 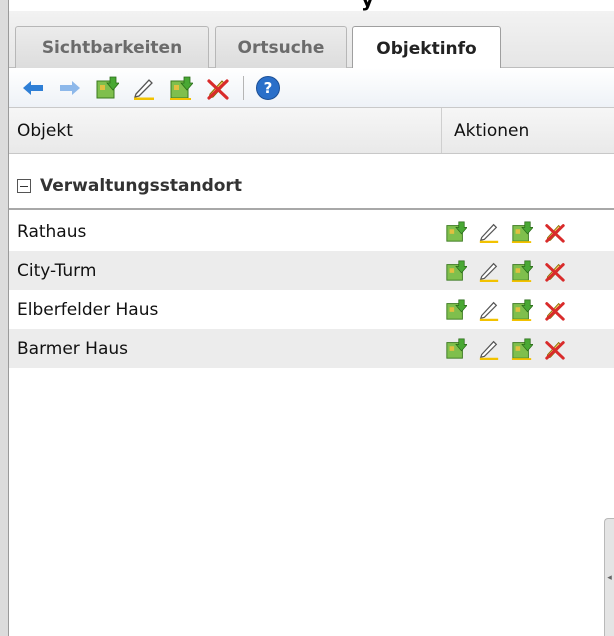 I want to click on object-name: Elberfelder Haus, so click(x=88, y=309).